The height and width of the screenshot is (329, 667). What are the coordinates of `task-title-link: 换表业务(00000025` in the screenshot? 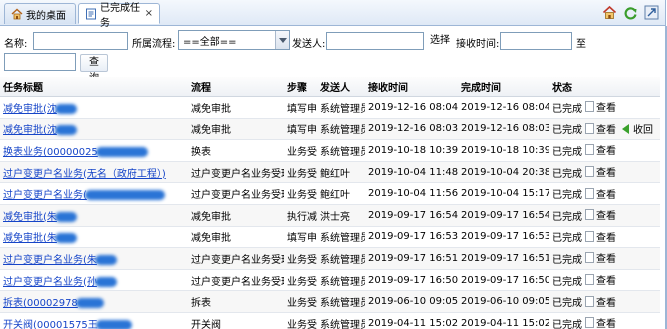 It's located at (50, 152).